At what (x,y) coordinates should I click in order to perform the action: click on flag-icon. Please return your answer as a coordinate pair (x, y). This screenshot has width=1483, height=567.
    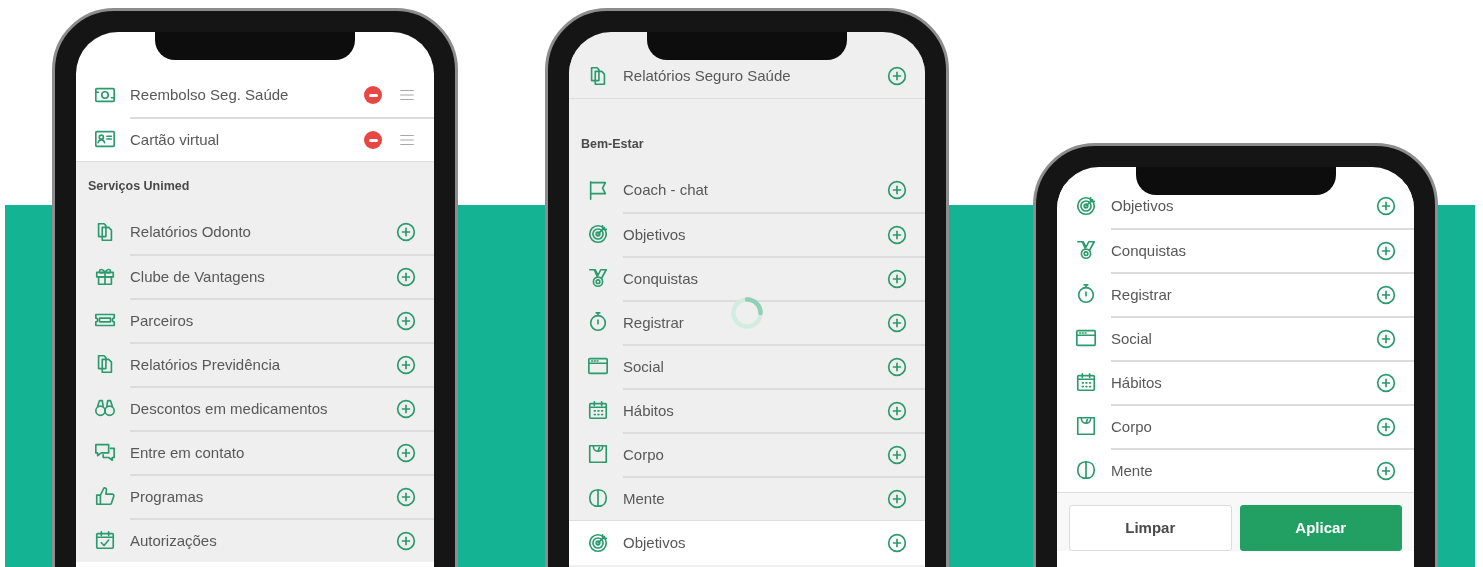
    Looking at the image, I should click on (598, 190).